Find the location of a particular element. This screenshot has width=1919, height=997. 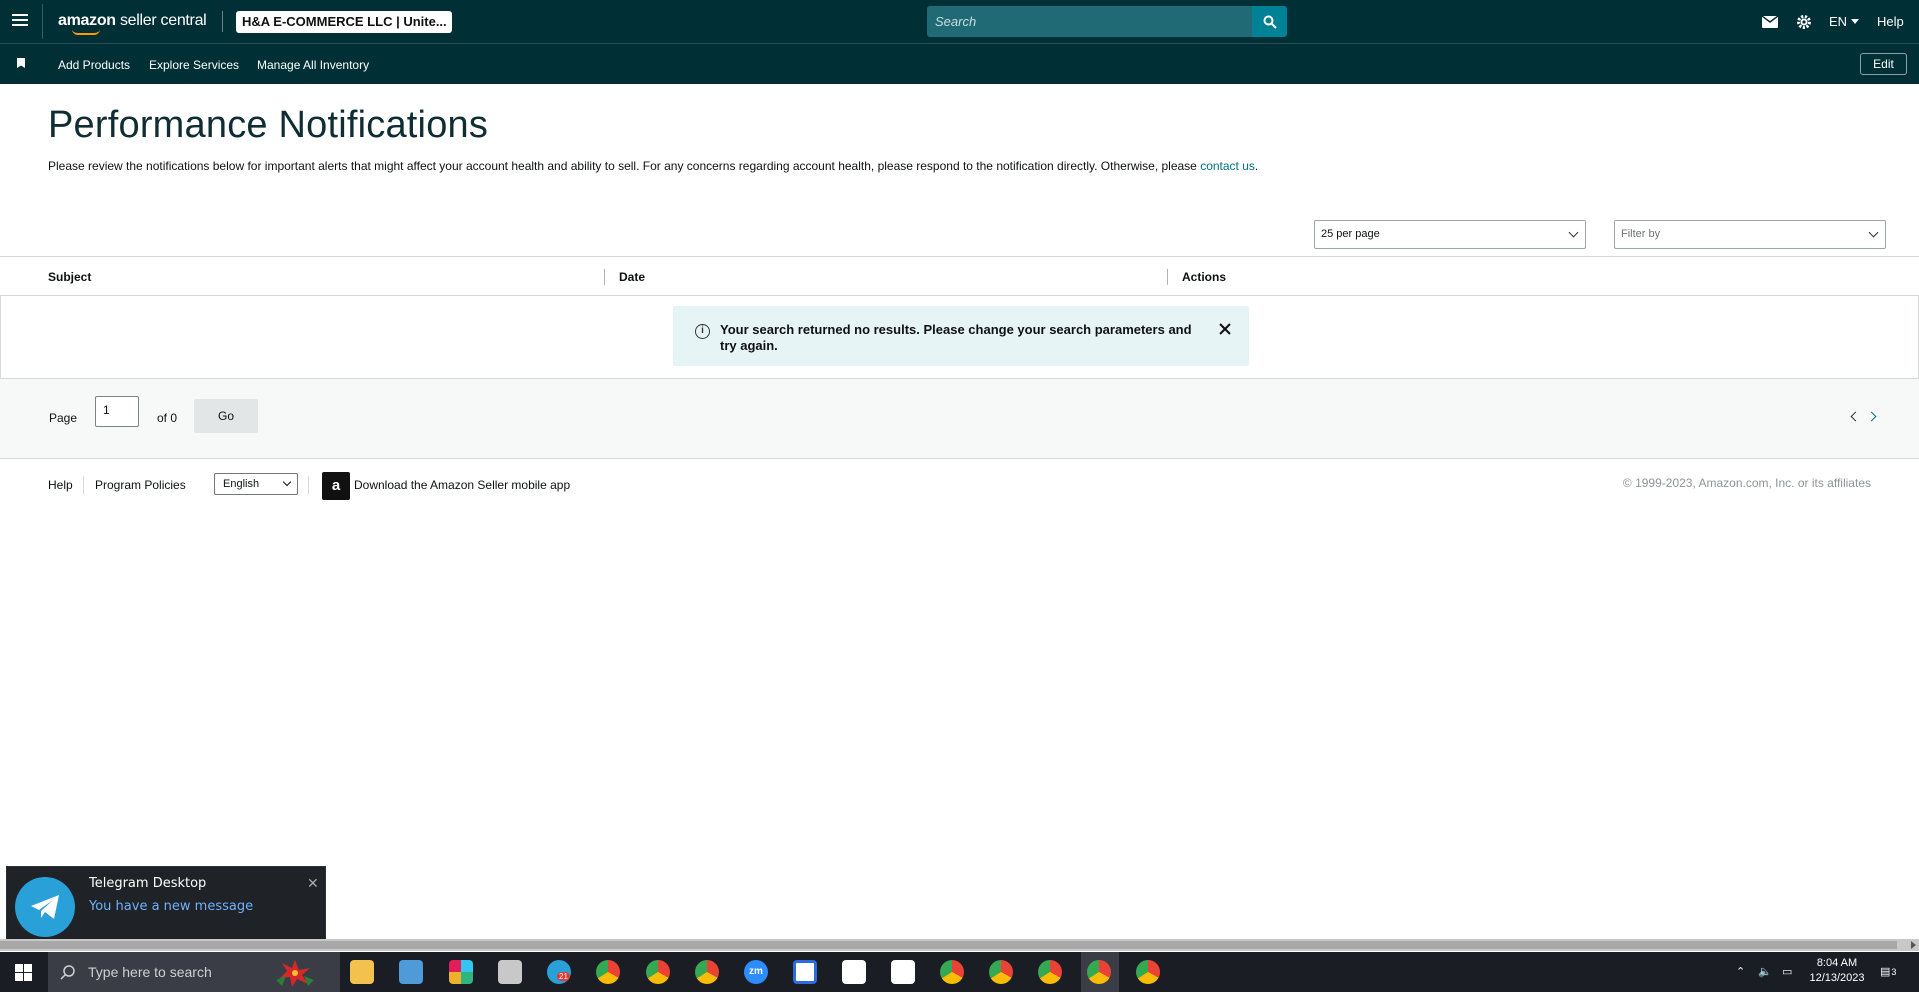

chrome-profile-2-icon is located at coordinates (658, 972).